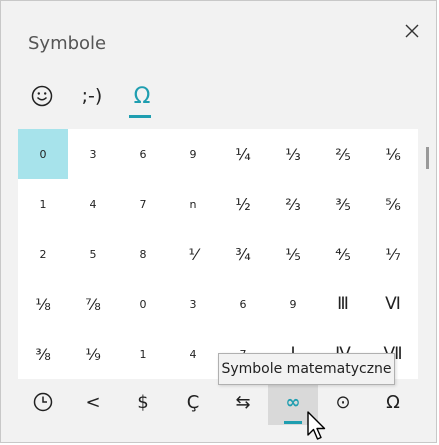 The width and height of the screenshot is (439, 445). I want to click on category-tooltip: Symbole matematyczne, so click(306, 369).